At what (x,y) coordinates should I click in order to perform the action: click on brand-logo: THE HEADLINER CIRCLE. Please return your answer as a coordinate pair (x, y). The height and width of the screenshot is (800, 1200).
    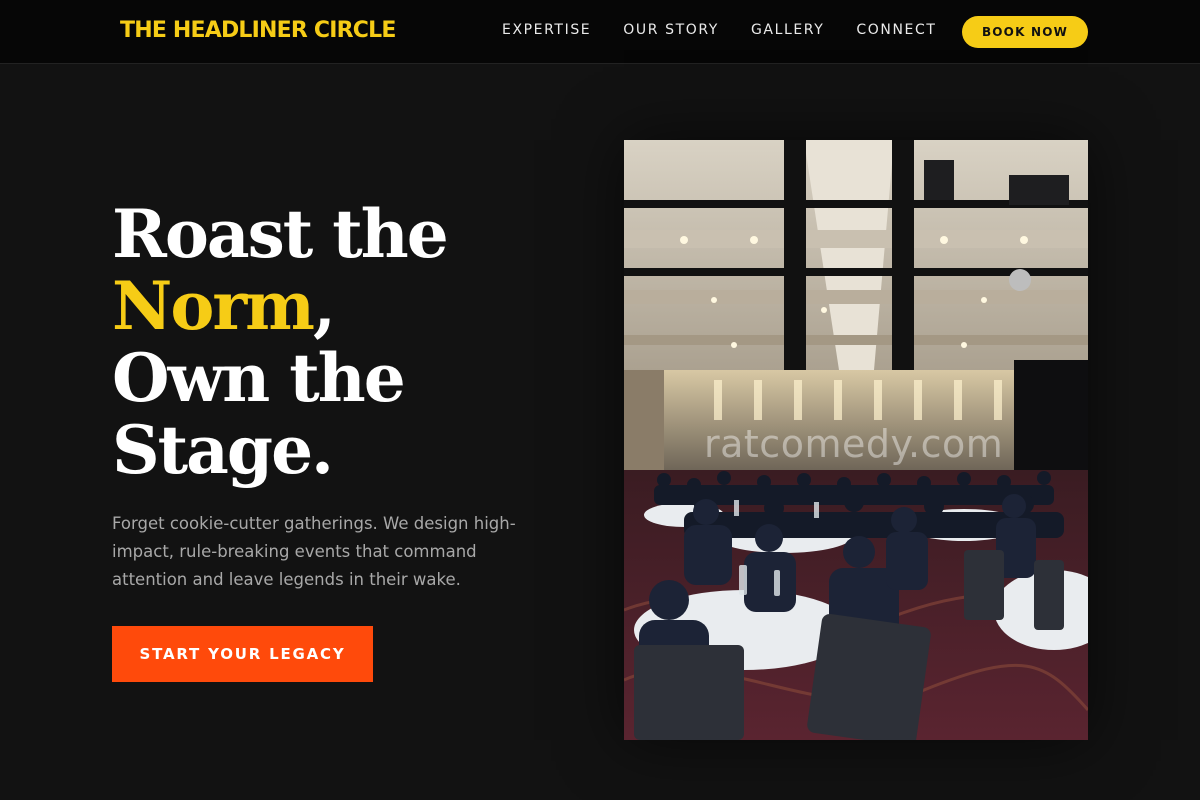
    Looking at the image, I should click on (258, 30).